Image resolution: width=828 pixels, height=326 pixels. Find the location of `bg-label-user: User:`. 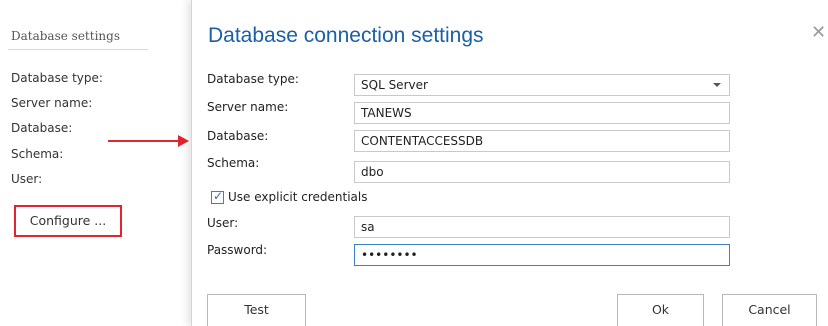

bg-label-user: User: is located at coordinates (27, 179).